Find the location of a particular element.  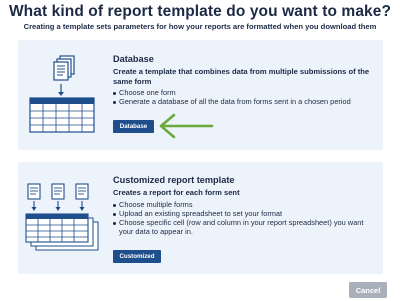

multiple-forms-to-spreadsheet-icon is located at coordinates (62, 217).